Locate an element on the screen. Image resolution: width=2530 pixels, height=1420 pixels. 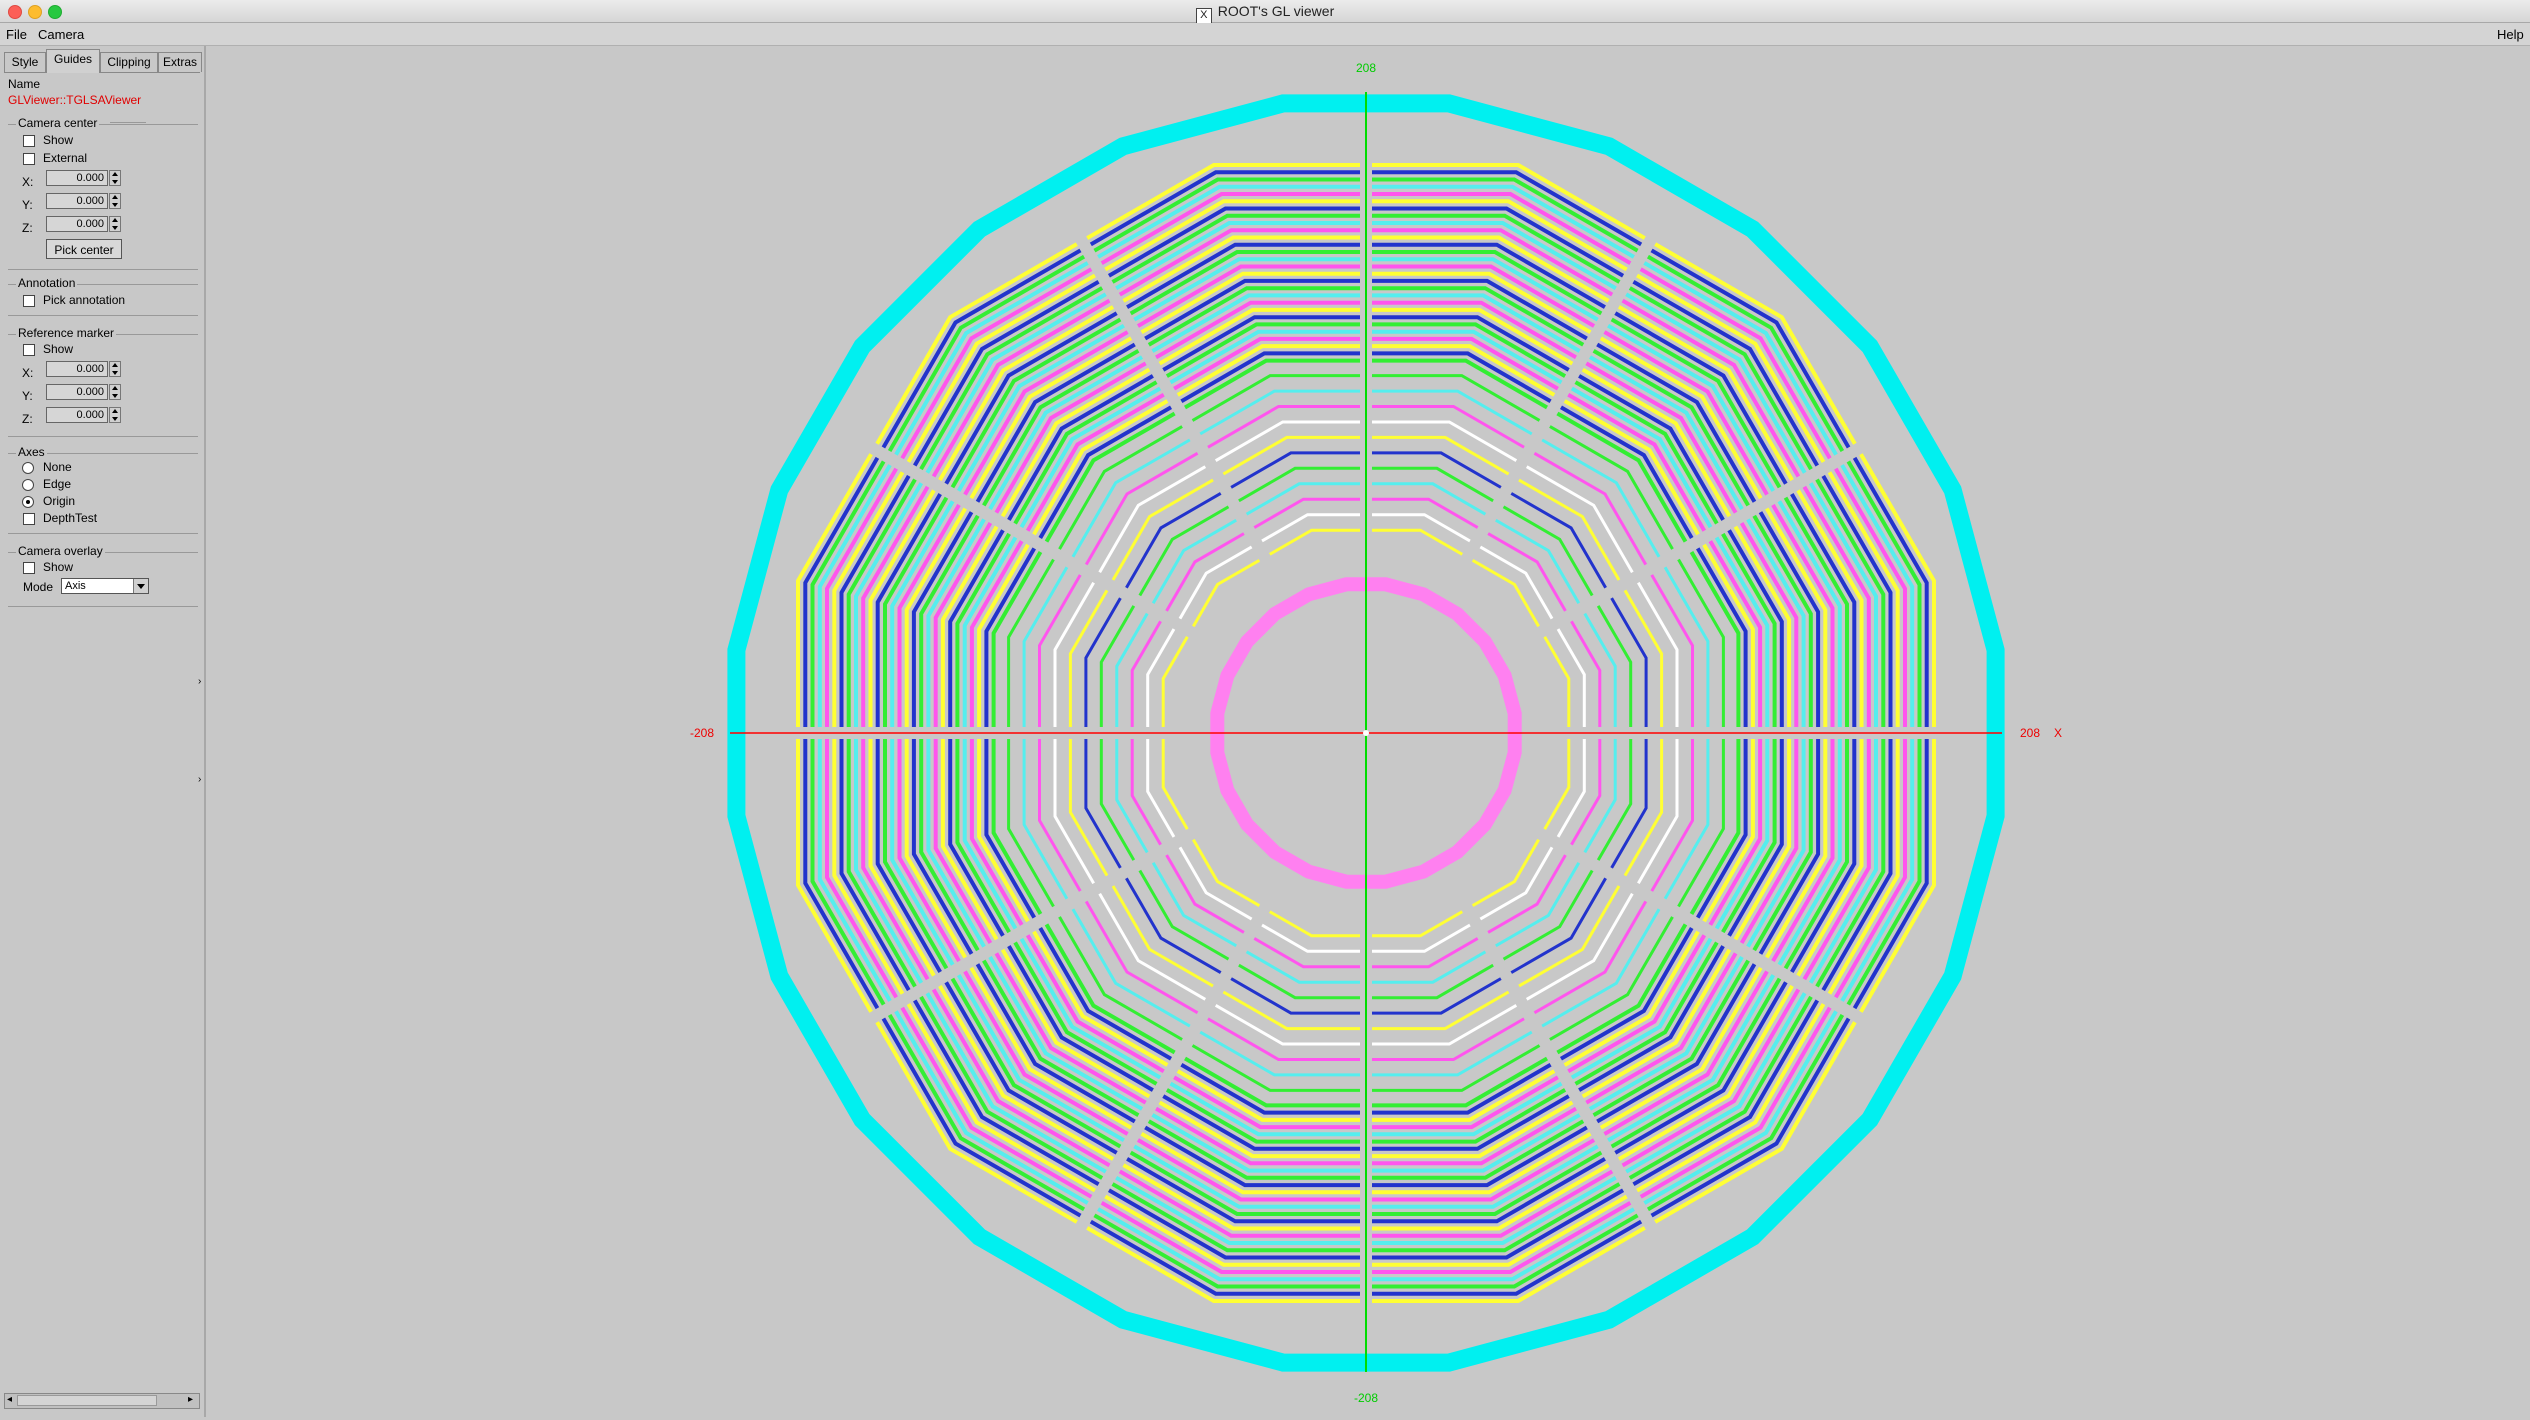
axes-origin-label: Origin is located at coordinates (59, 501).